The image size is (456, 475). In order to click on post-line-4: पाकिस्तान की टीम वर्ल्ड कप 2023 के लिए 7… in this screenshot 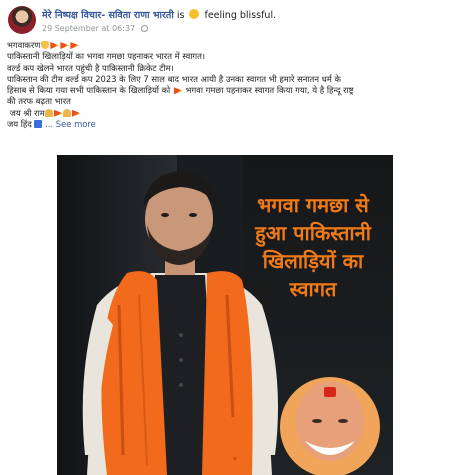, I will do `click(174, 78)`.